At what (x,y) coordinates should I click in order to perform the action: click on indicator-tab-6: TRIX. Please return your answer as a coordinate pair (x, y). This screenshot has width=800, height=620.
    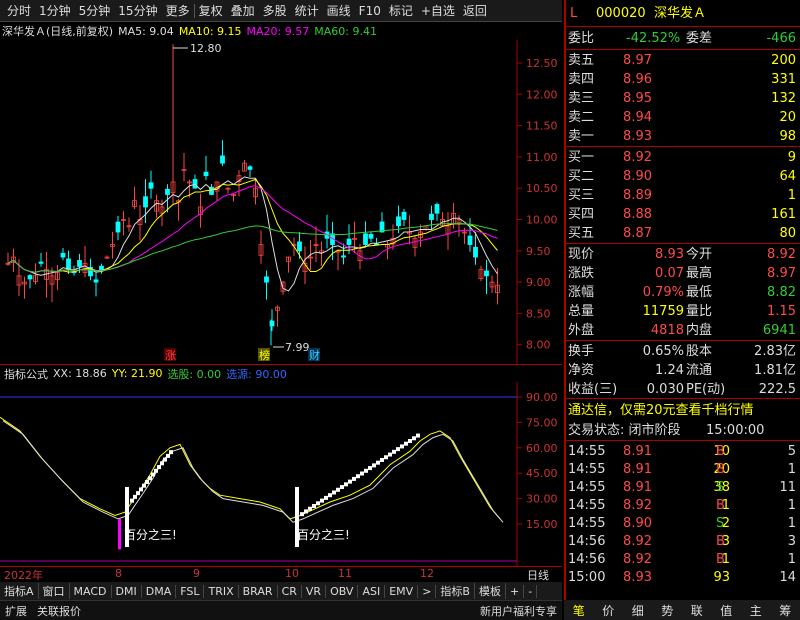
    Looking at the image, I should click on (221, 591).